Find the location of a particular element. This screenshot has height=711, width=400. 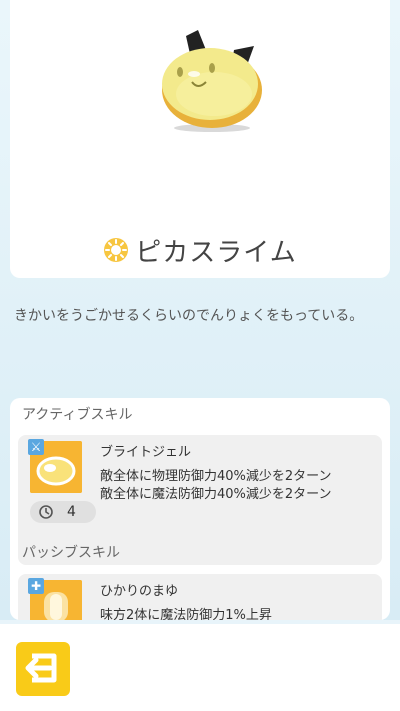

skill-name: ブライトジェル is located at coordinates (146, 452).